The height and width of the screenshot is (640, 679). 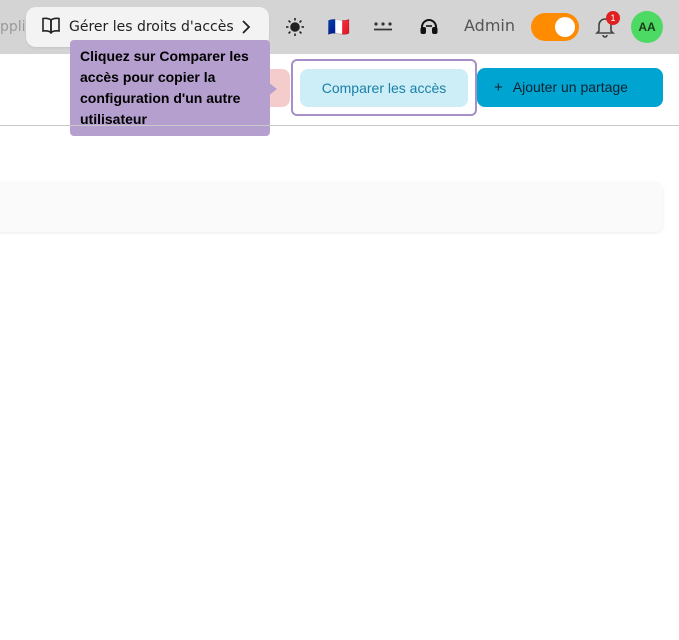 I want to click on headset-icon, so click(x=429, y=27).